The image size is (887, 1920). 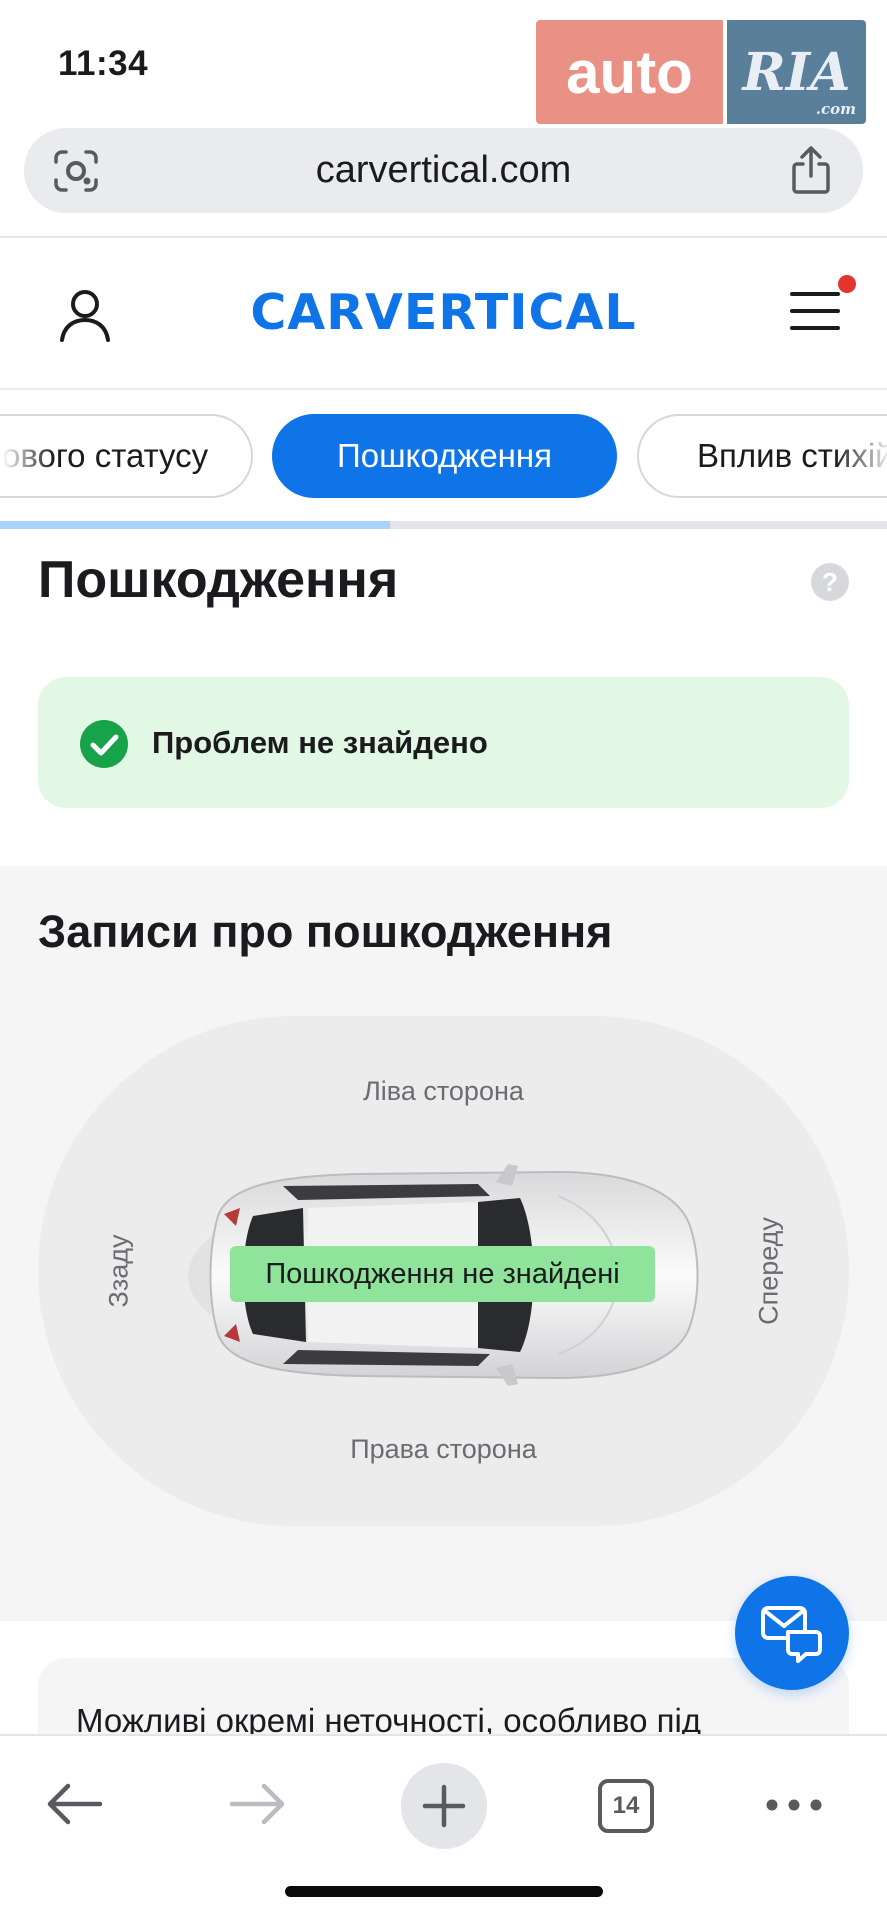 What do you see at coordinates (794, 1805) in the screenshot?
I see `more-dots-icon` at bounding box center [794, 1805].